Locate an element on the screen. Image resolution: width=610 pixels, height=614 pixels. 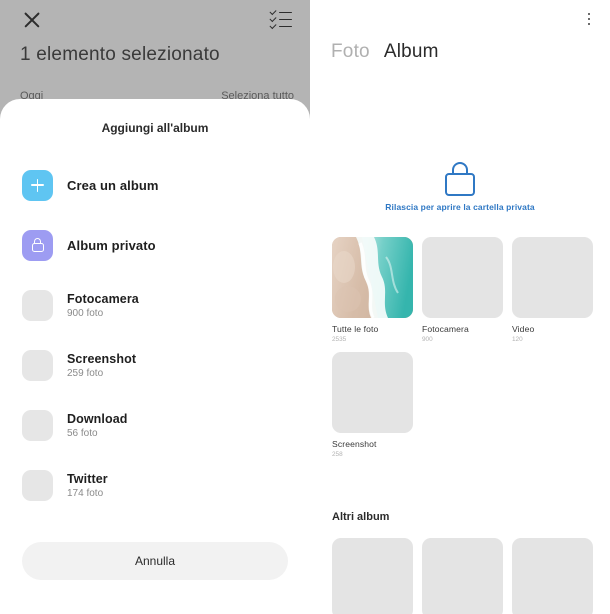
album-title: Video is located at coordinates (523, 329).